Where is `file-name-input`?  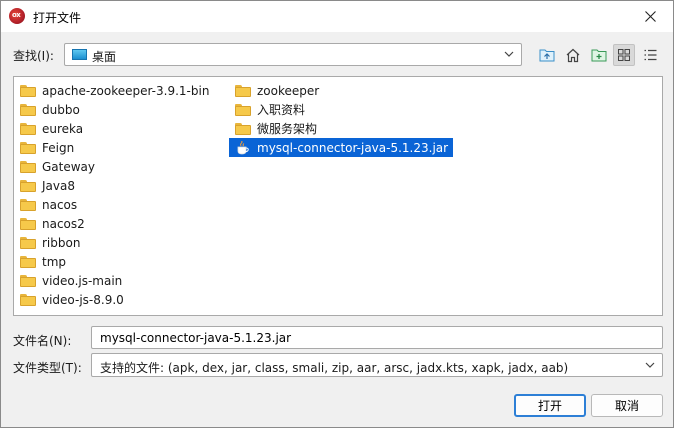
file-name-input is located at coordinates (377, 337).